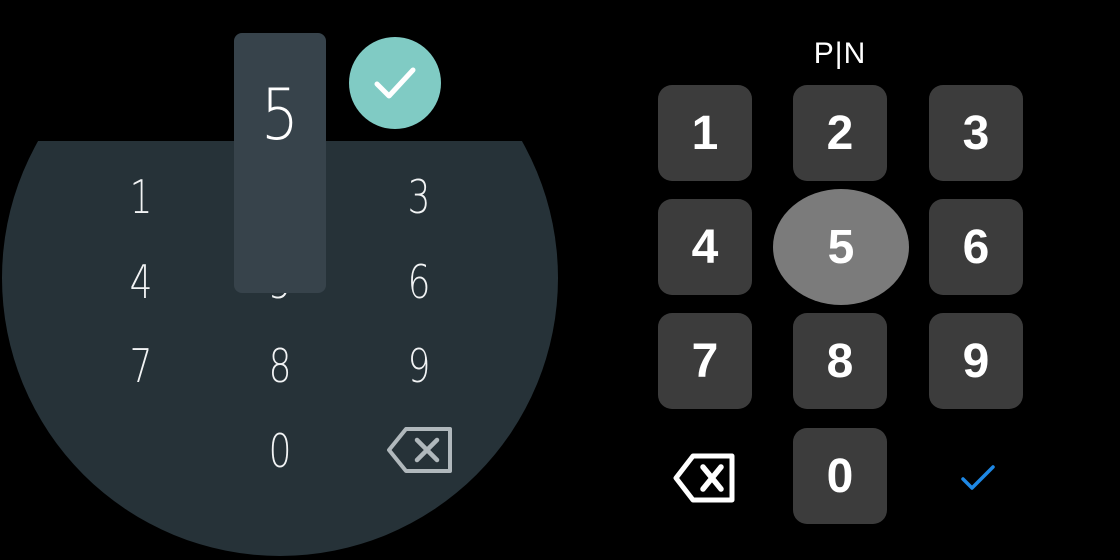 The height and width of the screenshot is (560, 1120). Describe the element at coordinates (840, 53) in the screenshot. I see `pin-title: P|N` at that location.